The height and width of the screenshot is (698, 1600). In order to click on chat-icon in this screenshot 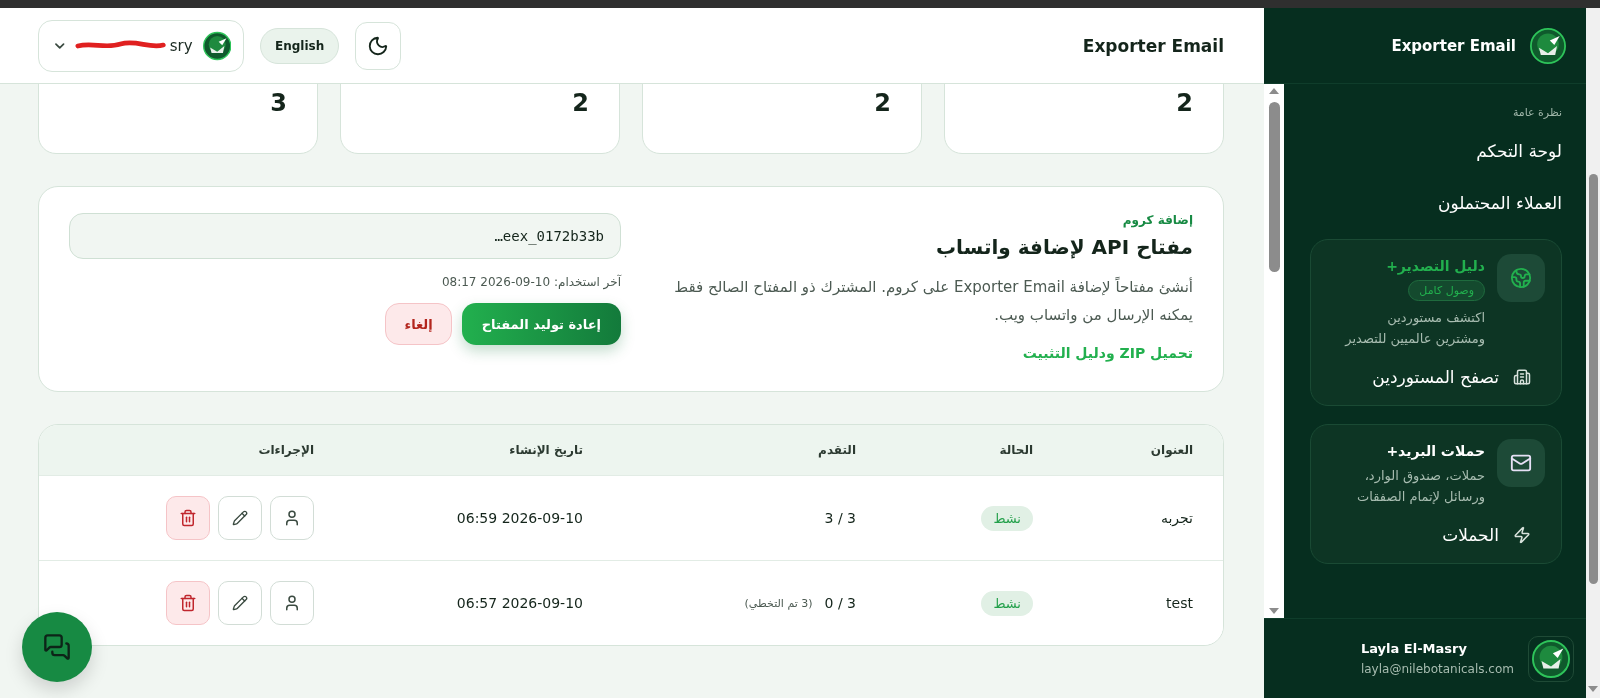, I will do `click(57, 647)`.